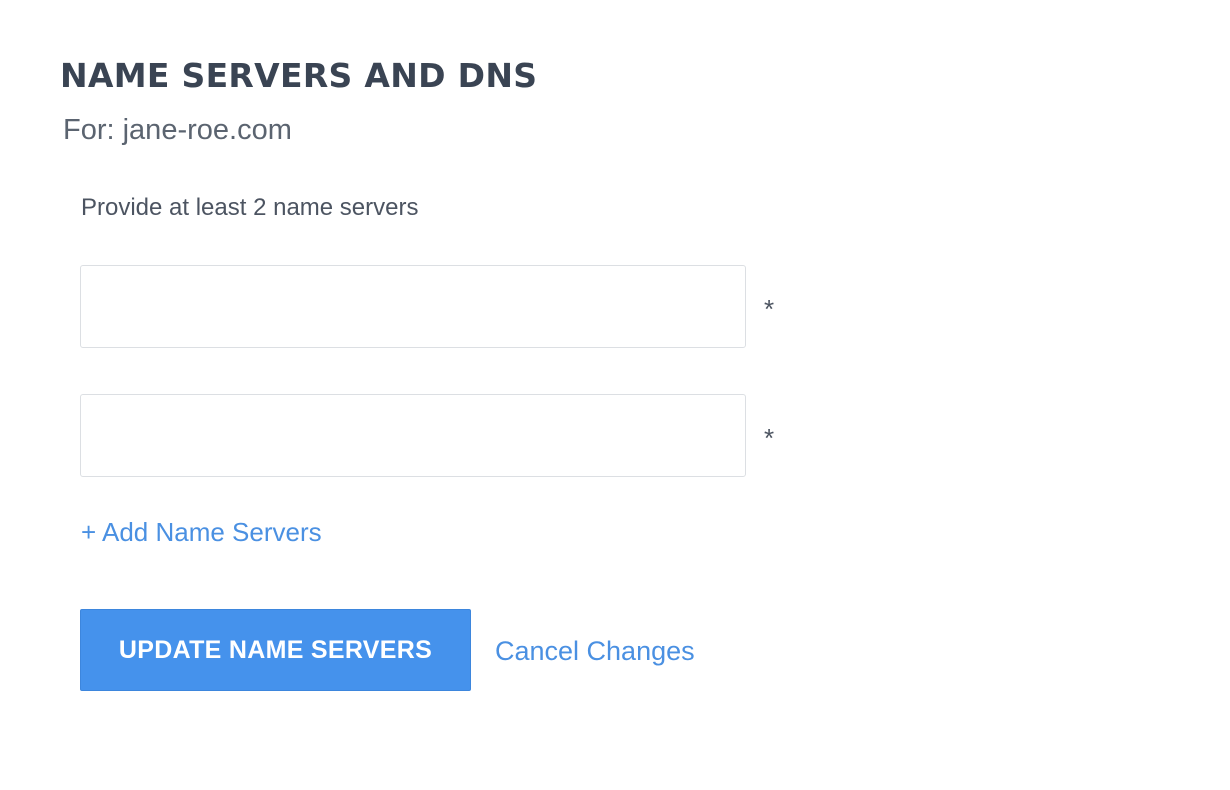  What do you see at coordinates (595, 651) in the screenshot?
I see `cancel-changes-link: Cancel Changes` at bounding box center [595, 651].